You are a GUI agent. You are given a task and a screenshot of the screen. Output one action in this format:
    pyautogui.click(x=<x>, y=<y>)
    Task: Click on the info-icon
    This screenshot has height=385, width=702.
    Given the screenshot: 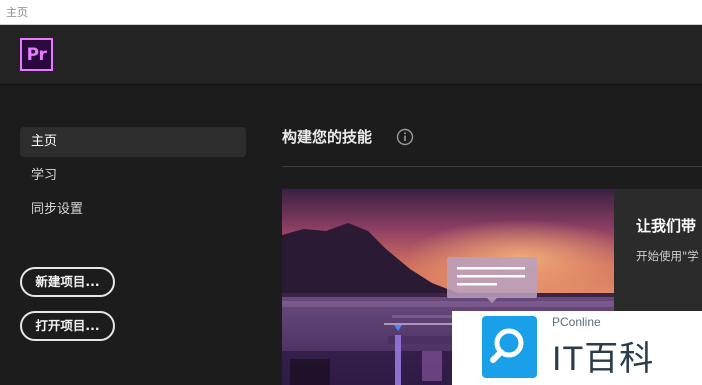 What is the action you would take?
    pyautogui.click(x=405, y=137)
    